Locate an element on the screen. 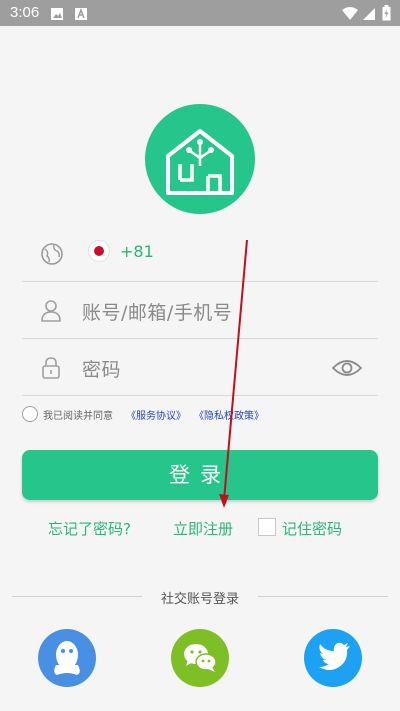  battery-icon is located at coordinates (386, 15).